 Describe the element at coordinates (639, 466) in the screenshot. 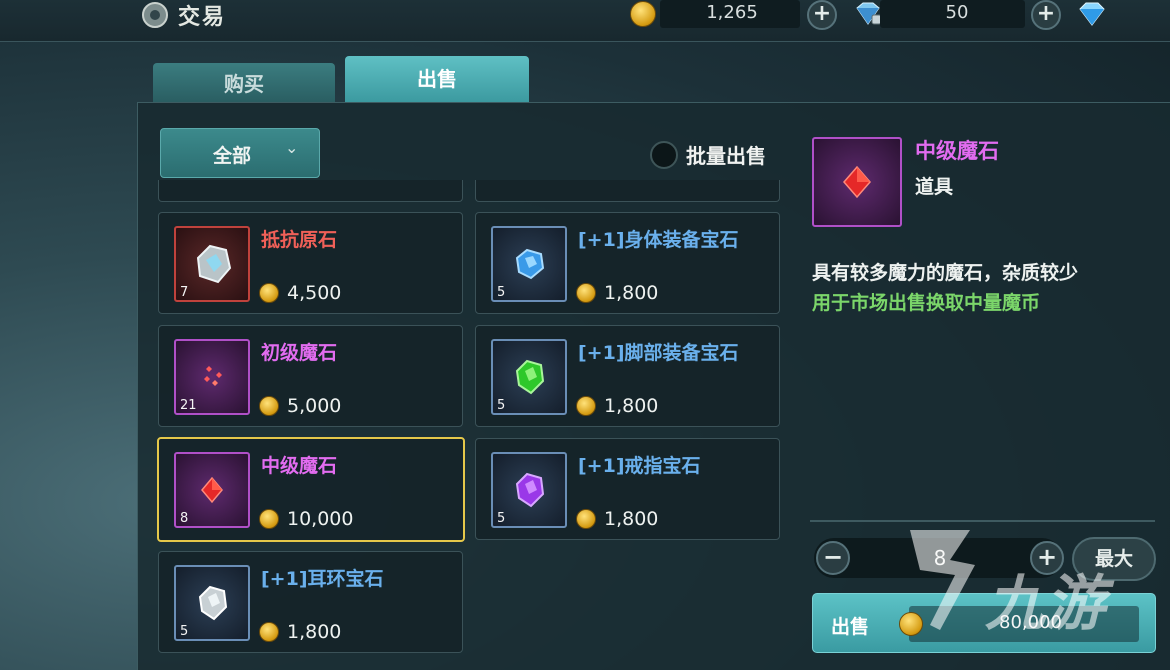

I see `item-name: [+1]戒指宝石` at that location.